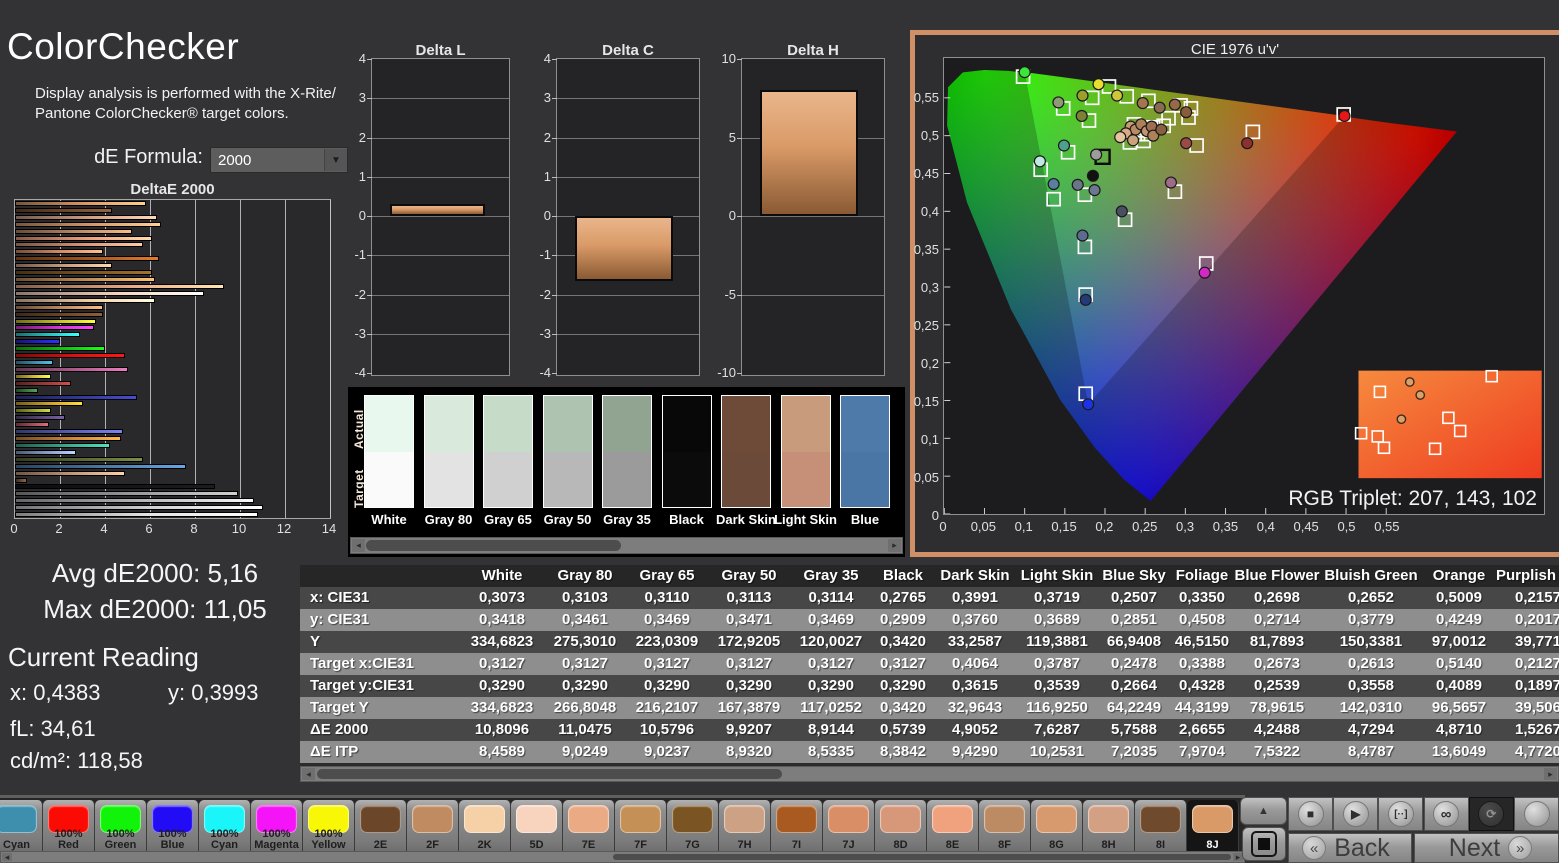 The width and height of the screenshot is (1559, 863). I want to click on tick-label: 0,5, so click(1346, 526).